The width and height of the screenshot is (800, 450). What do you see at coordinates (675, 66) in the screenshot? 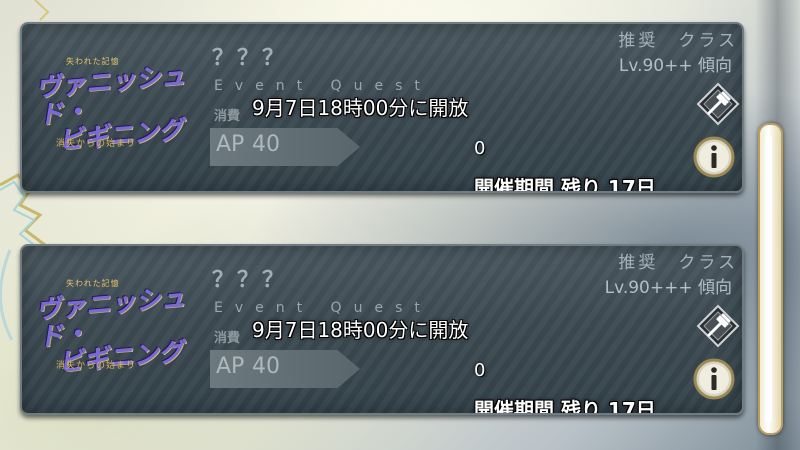
I see `recommended-level: Lv.90++ 傾向` at bounding box center [675, 66].